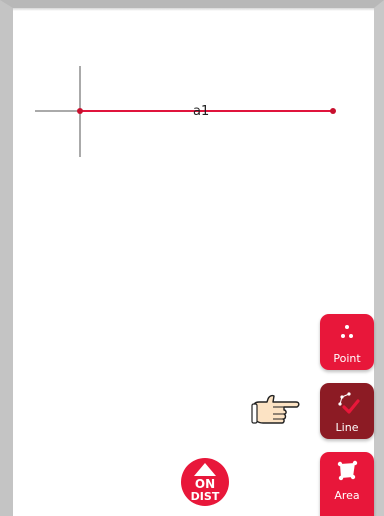  I want to click on point-icon, so click(347, 331).